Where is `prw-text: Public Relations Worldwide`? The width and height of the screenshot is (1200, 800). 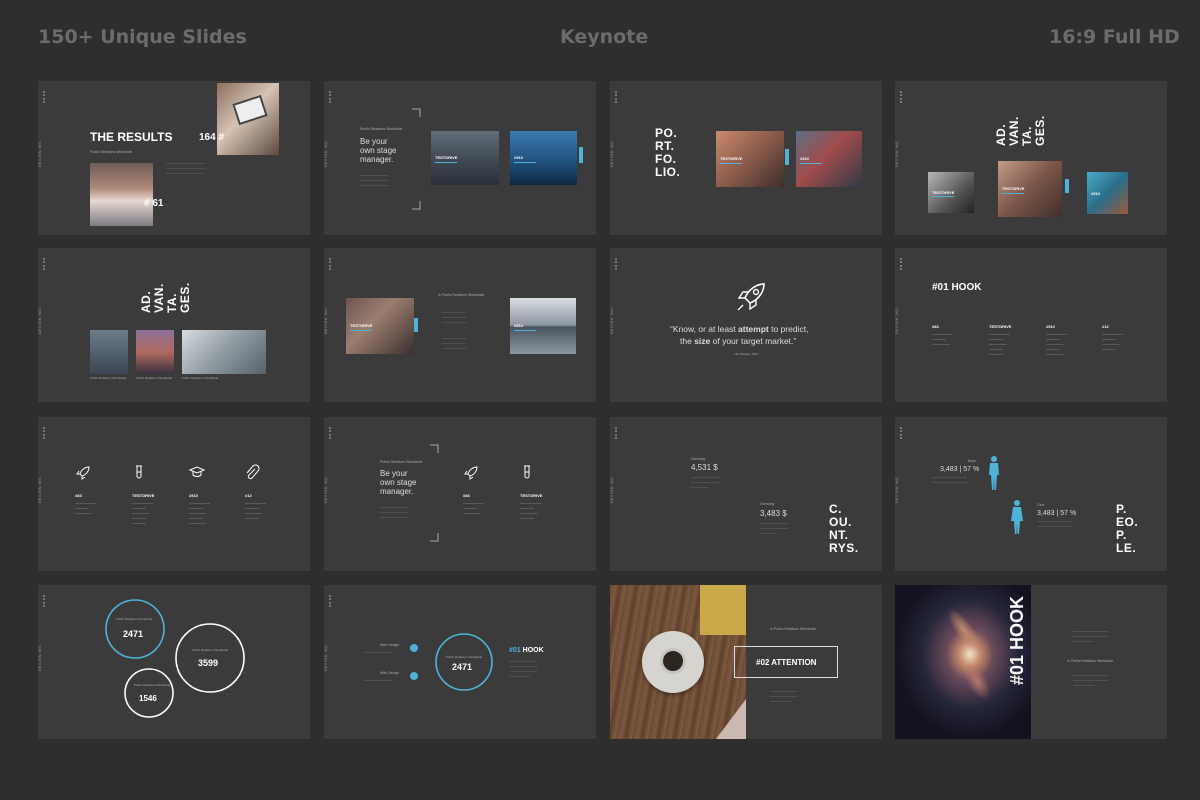
prw-text: Public Relations Worldwide is located at coordinates (795, 629).